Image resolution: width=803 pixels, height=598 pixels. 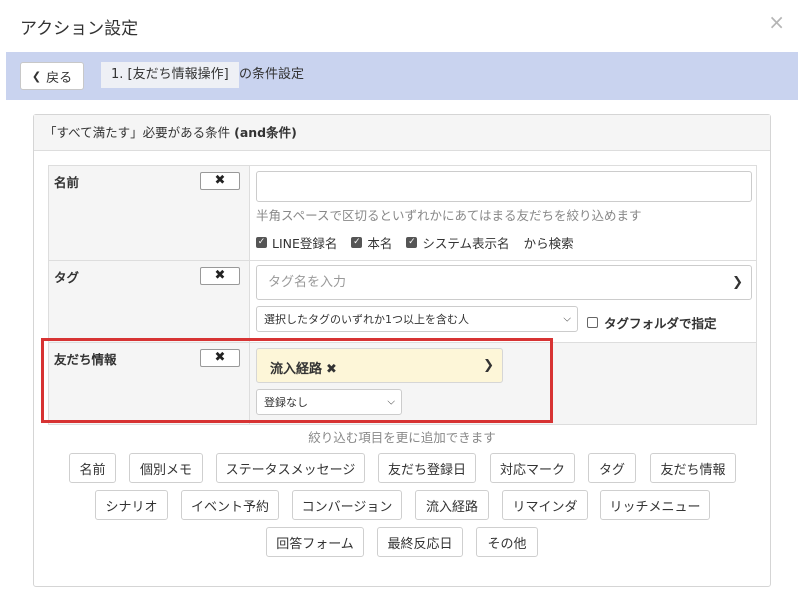 I want to click on nav-bar: ❮ 戻る 1. [友だち情報操作] の条件設定, so click(x=402, y=76).